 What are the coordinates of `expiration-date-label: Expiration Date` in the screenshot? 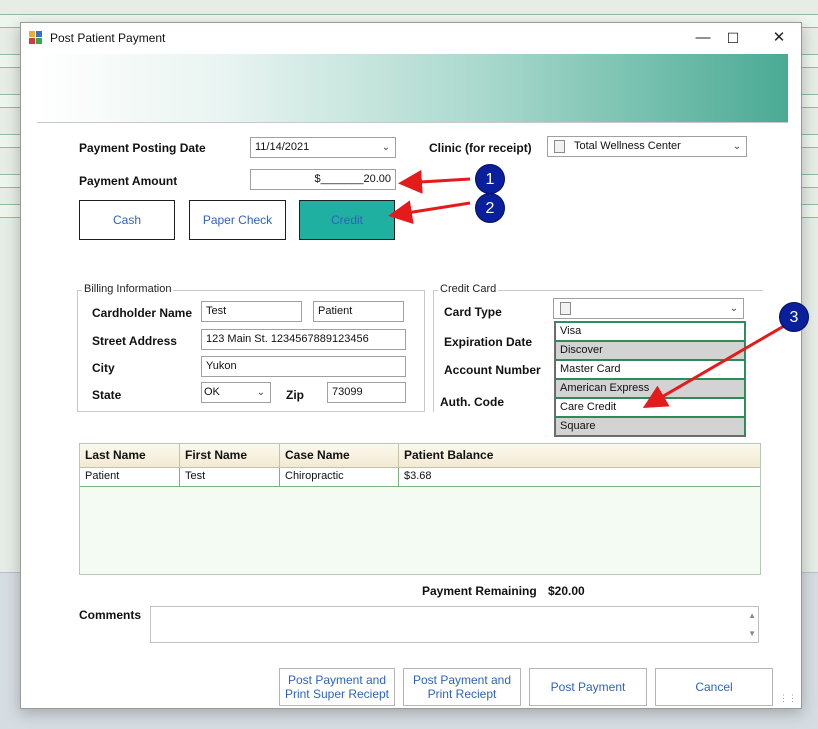 It's located at (488, 342).